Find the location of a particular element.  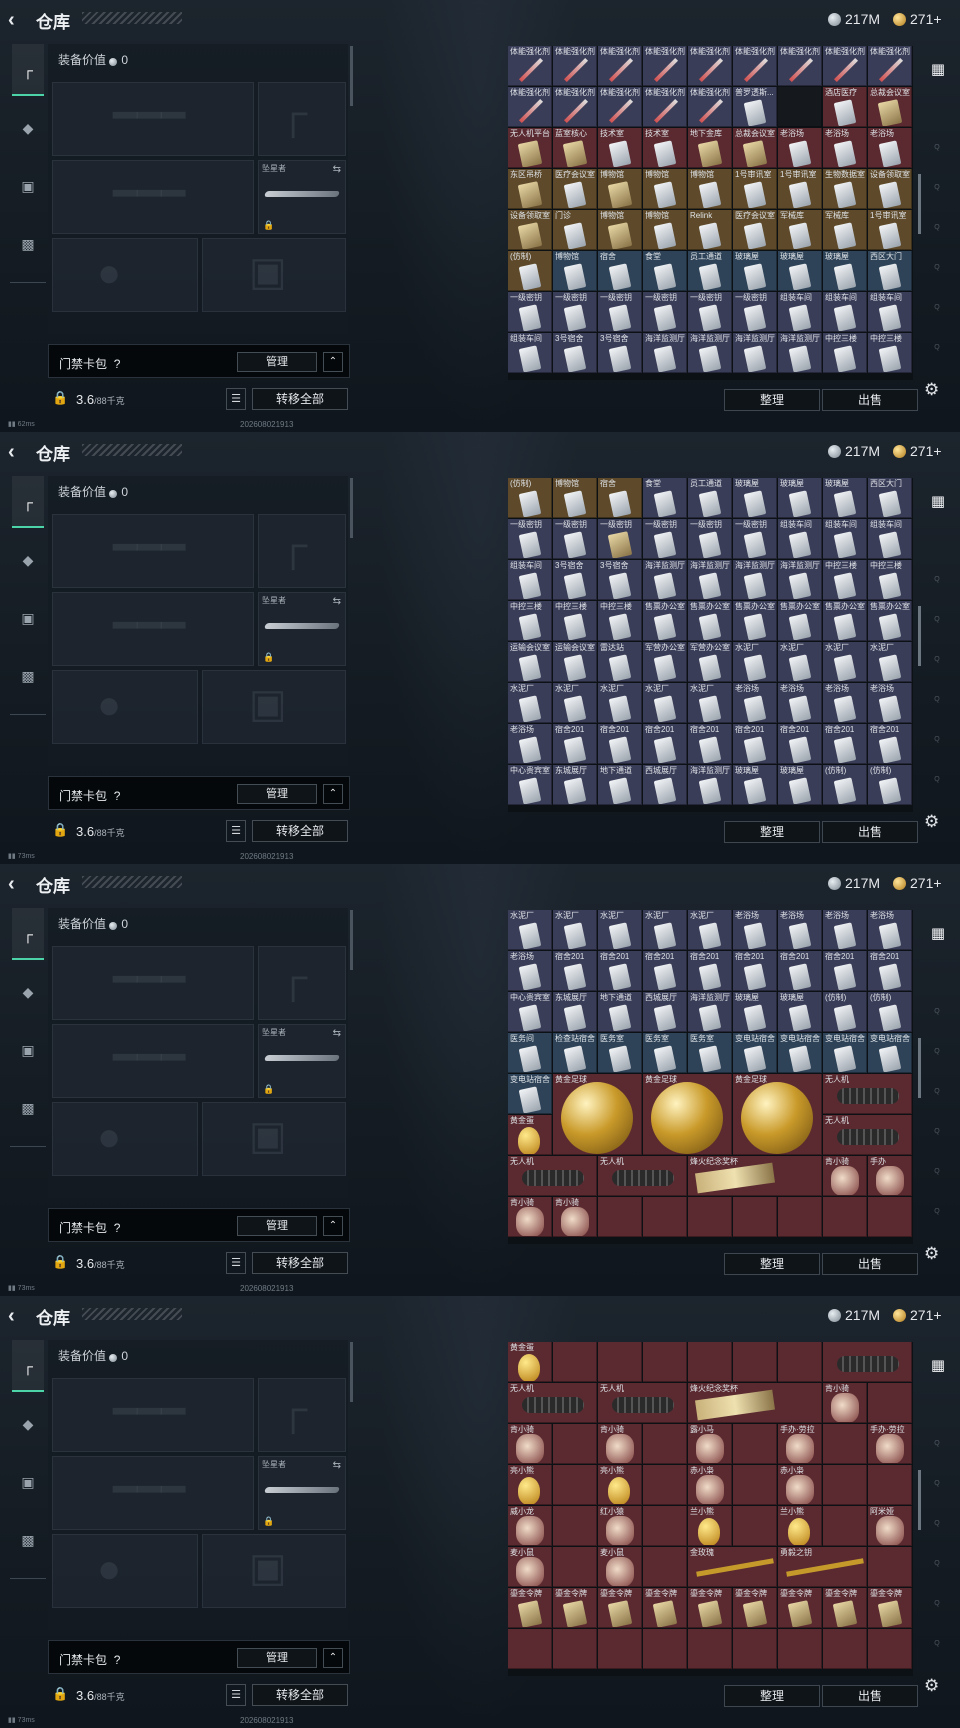

tab-backpack: ▩ is located at coordinates (28, 676).